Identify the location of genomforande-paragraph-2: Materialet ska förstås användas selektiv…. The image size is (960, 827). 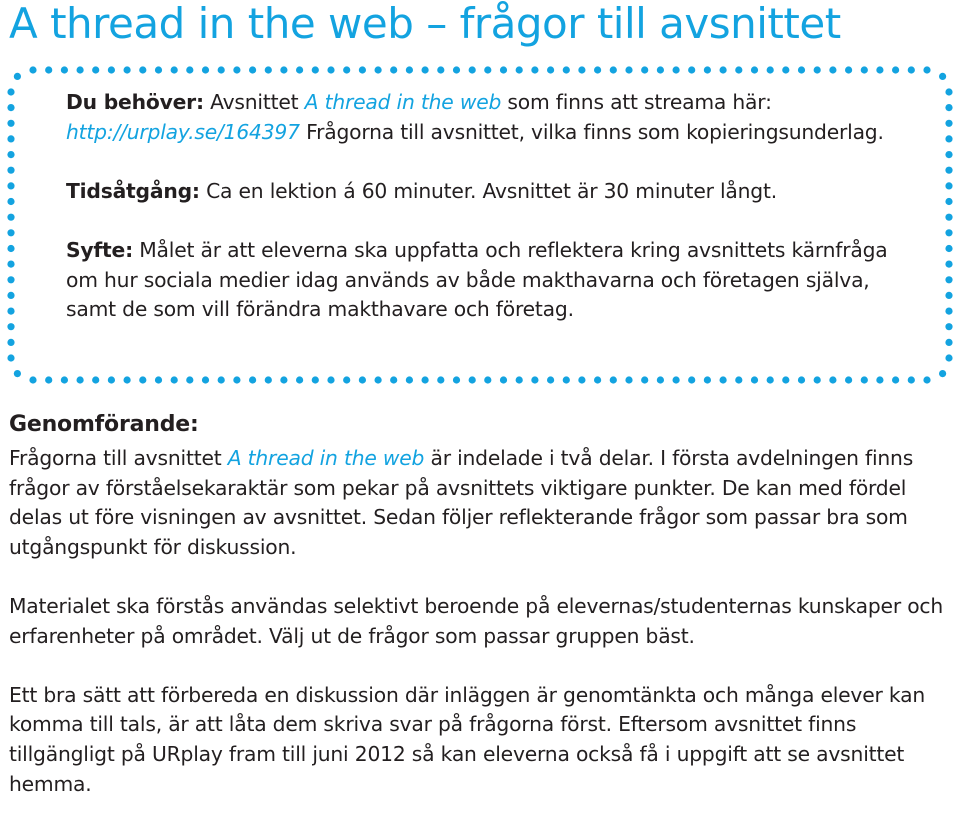
(476, 620).